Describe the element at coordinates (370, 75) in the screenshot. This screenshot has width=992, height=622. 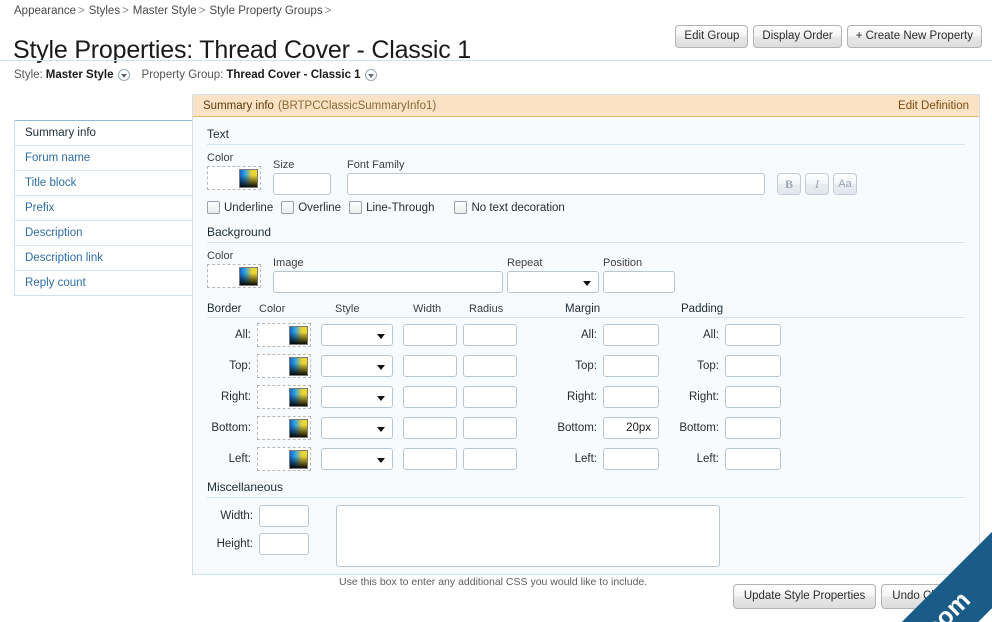
I see `property-group-dropdown-chevron-down-icon` at that location.